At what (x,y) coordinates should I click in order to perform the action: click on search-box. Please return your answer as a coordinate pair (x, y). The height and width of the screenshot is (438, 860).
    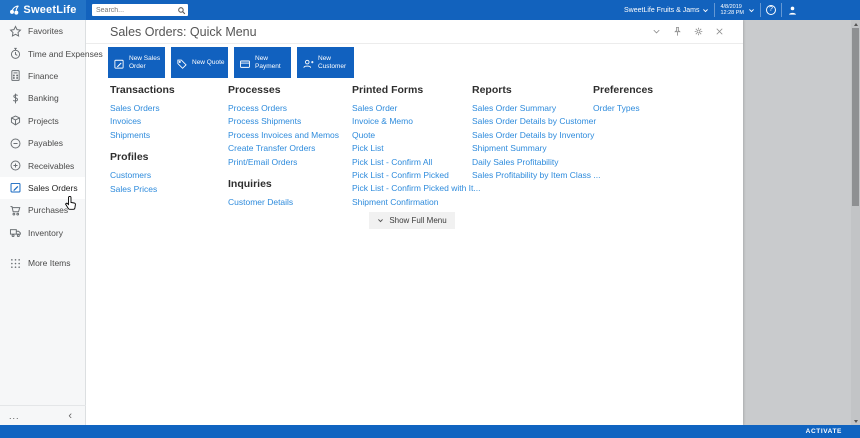
    Looking at the image, I should click on (140, 10).